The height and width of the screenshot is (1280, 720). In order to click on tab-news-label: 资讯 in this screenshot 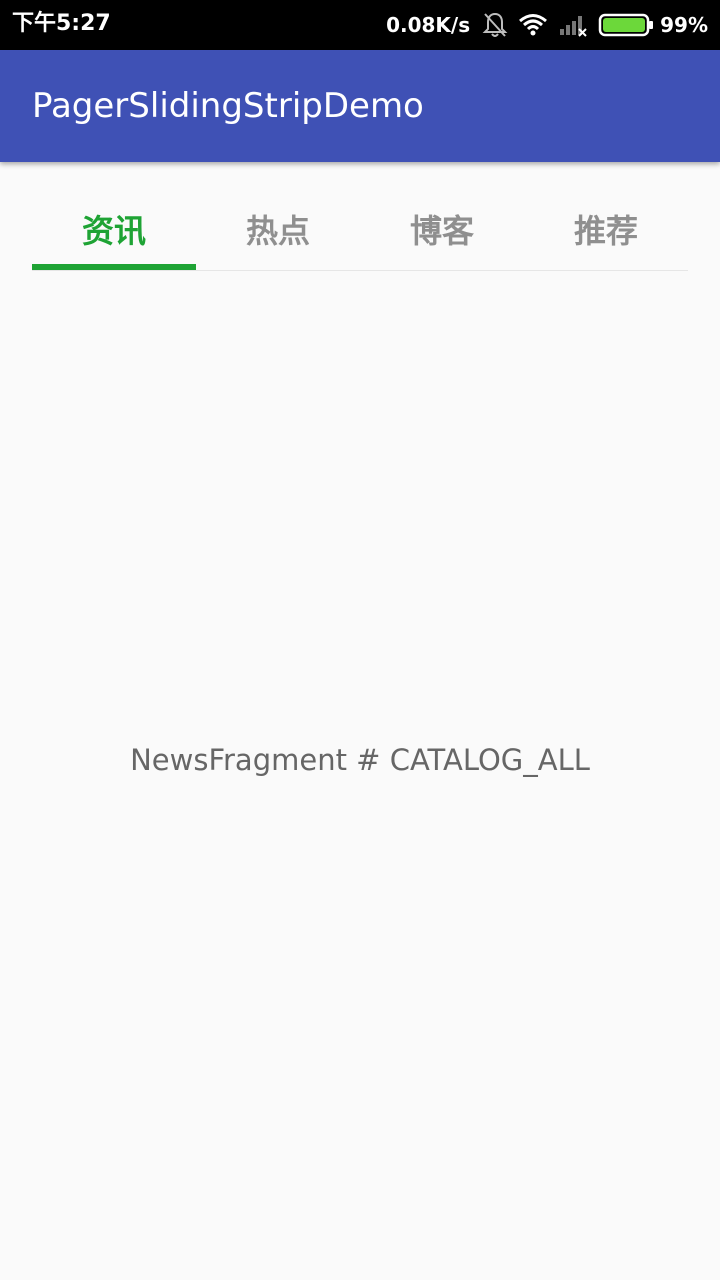, I will do `click(113, 231)`.